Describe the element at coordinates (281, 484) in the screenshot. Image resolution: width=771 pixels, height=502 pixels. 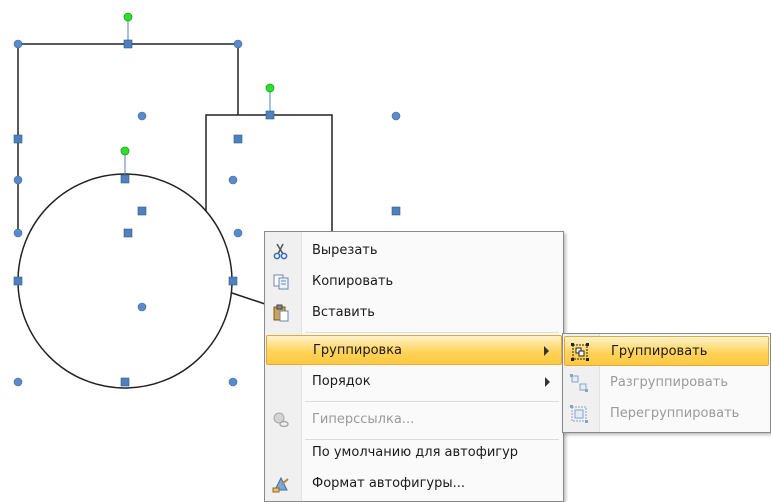
I see `format-shape-icon` at that location.